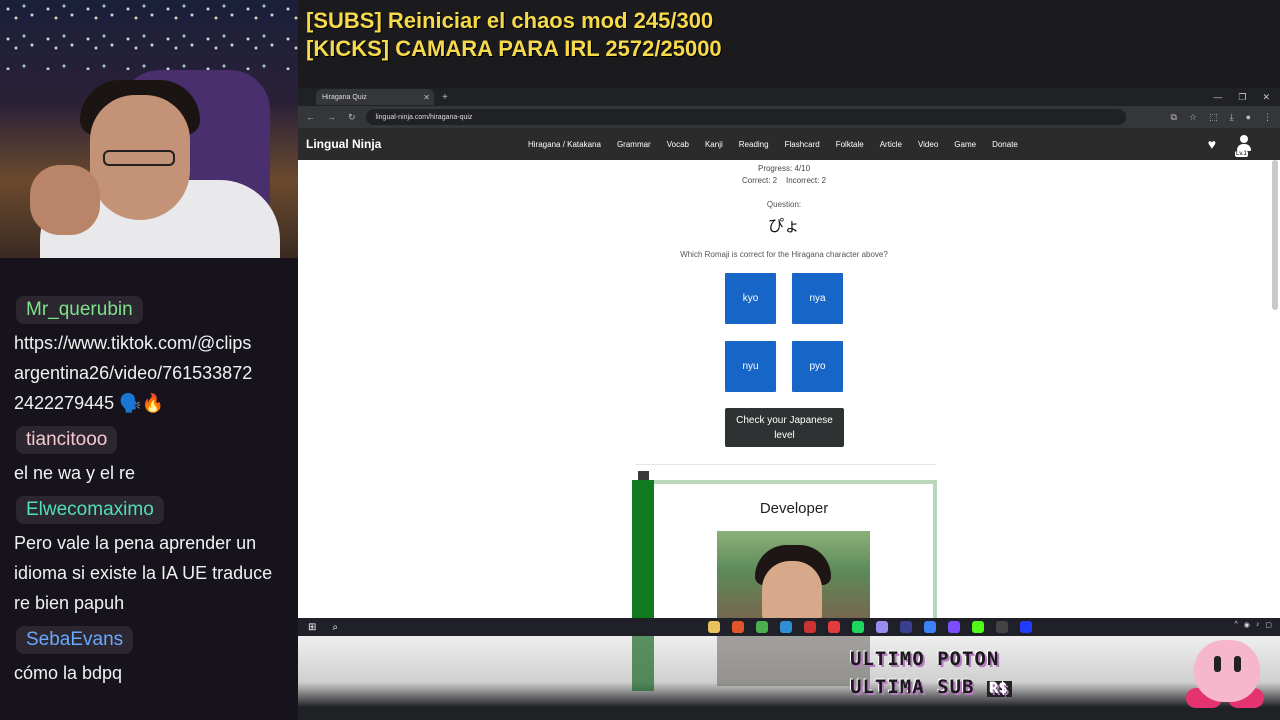 The image size is (1280, 720). What do you see at coordinates (67, 440) in the screenshot?
I see `chat-username: tiancitooo` at bounding box center [67, 440].